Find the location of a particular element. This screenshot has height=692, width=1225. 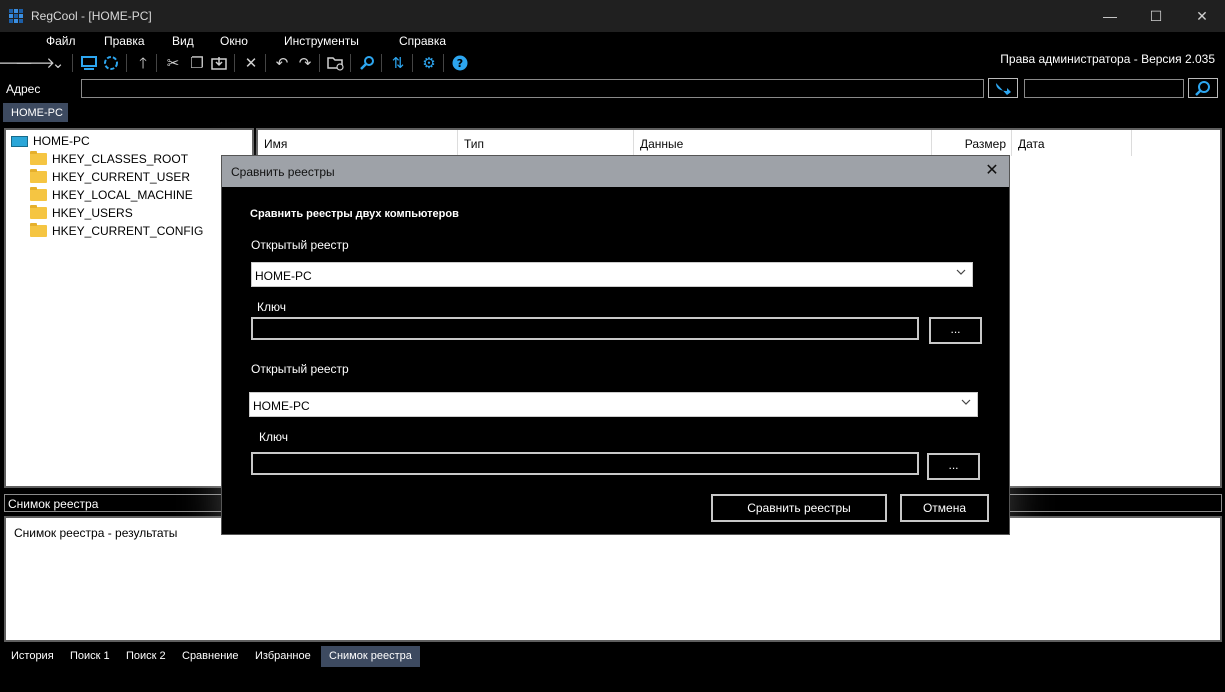

tree-root: HOME-PC is located at coordinates (50, 141).